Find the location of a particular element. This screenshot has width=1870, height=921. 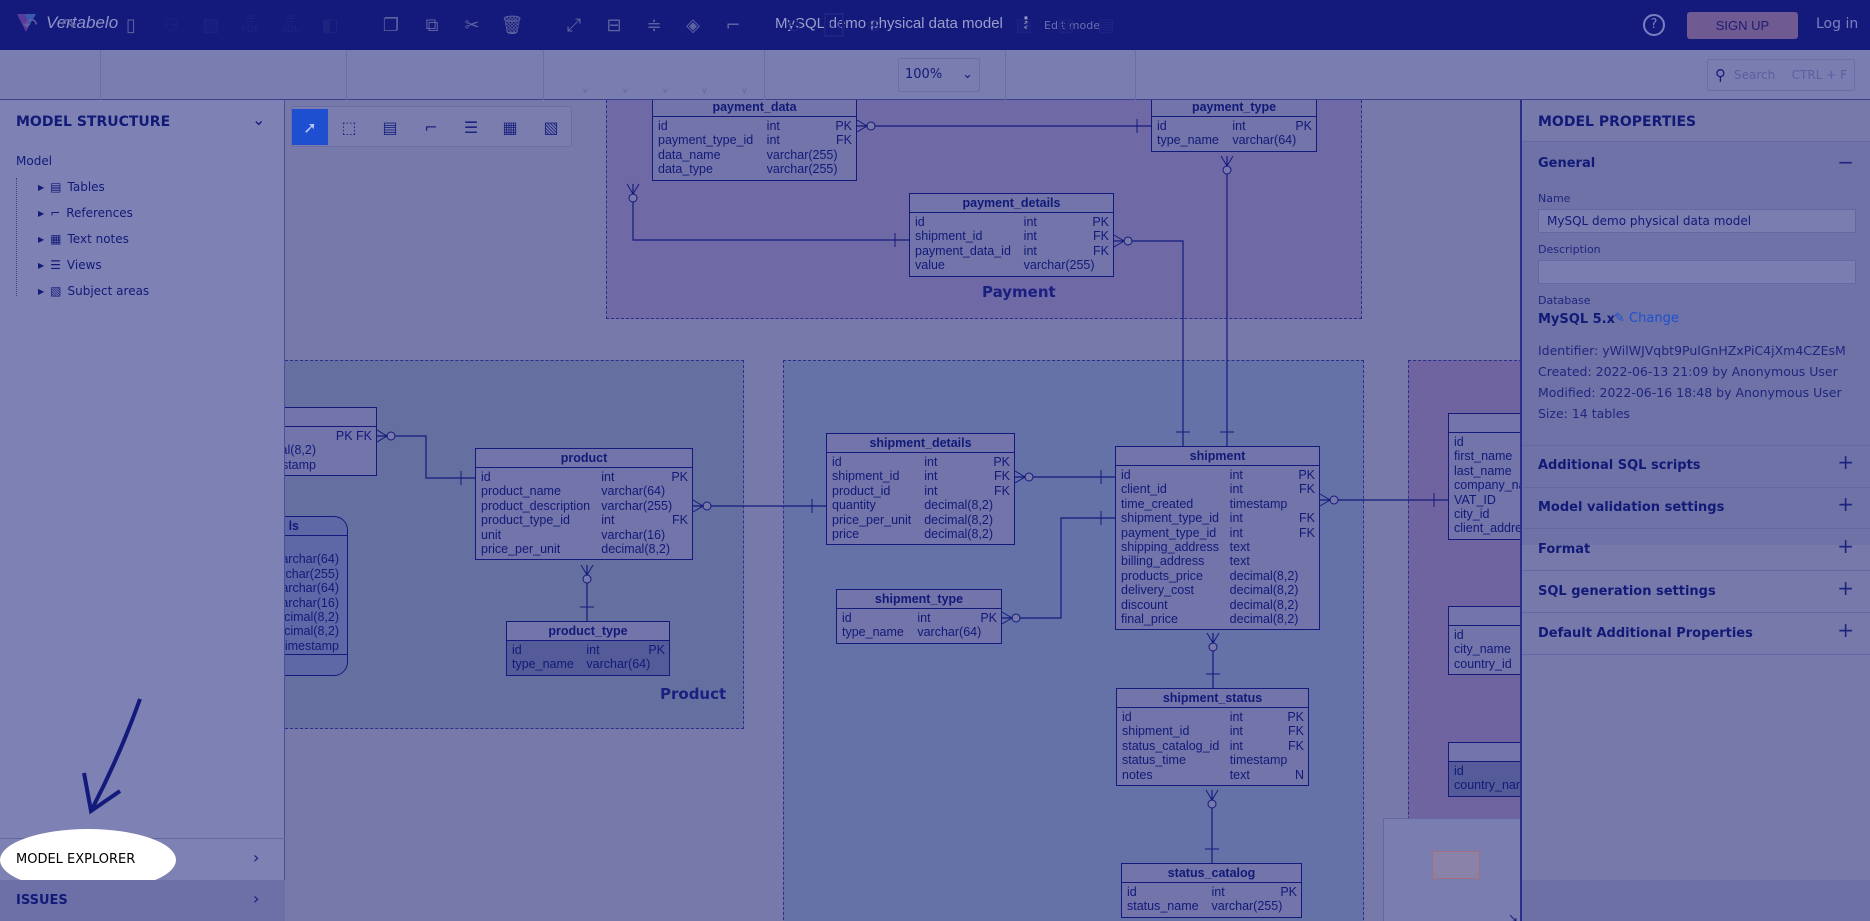

section-validation: Model validation settings is located at coordinates (1631, 507).